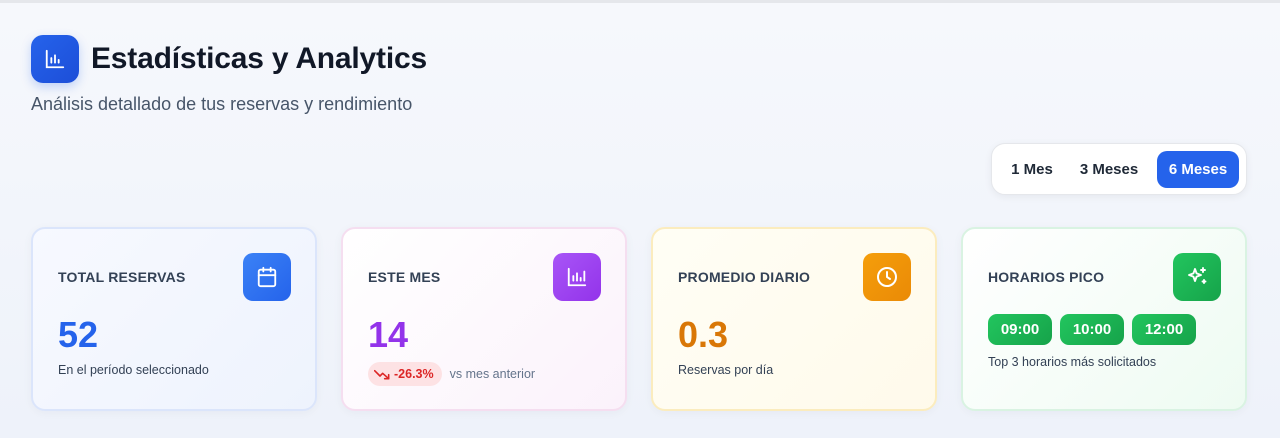 The image size is (1280, 438). Describe the element at coordinates (640, 1) in the screenshot. I see `top-divider` at that location.